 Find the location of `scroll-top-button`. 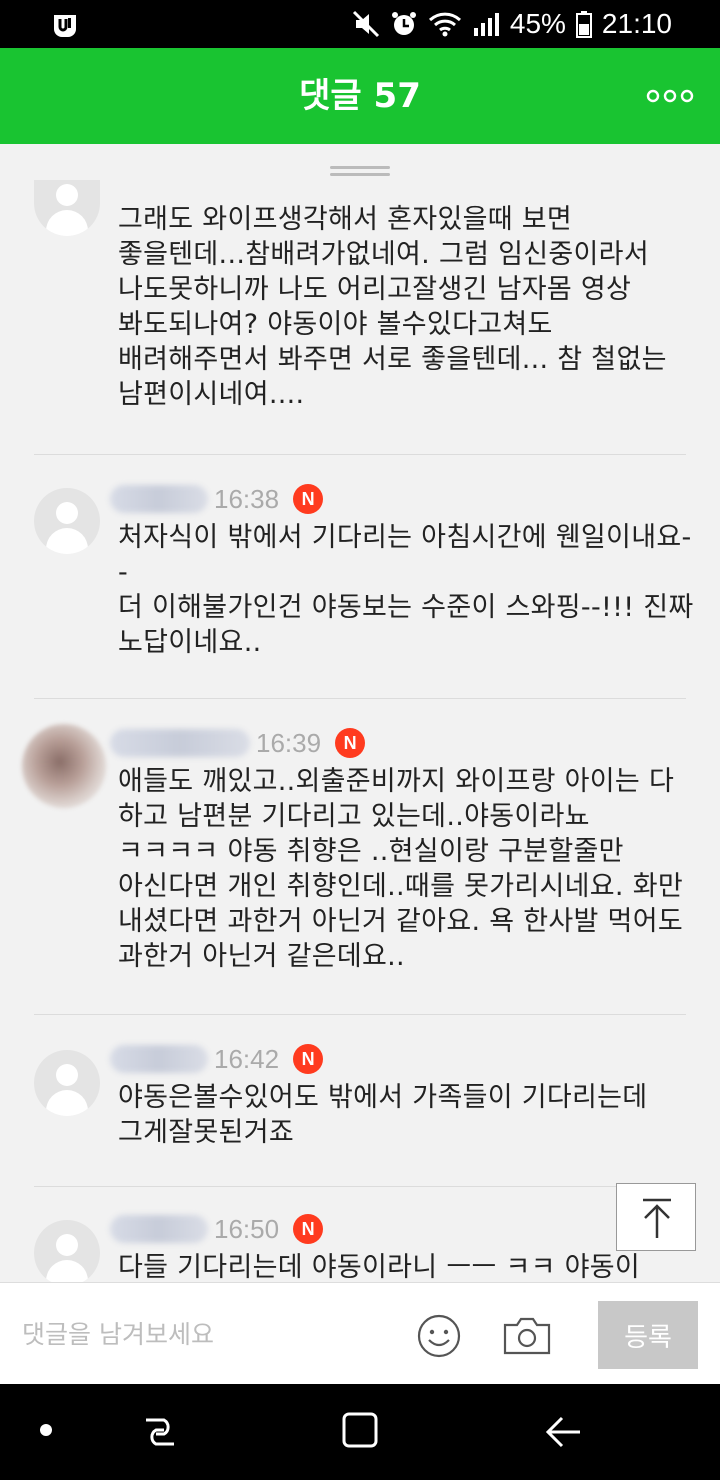

scroll-top-button is located at coordinates (656, 1217).